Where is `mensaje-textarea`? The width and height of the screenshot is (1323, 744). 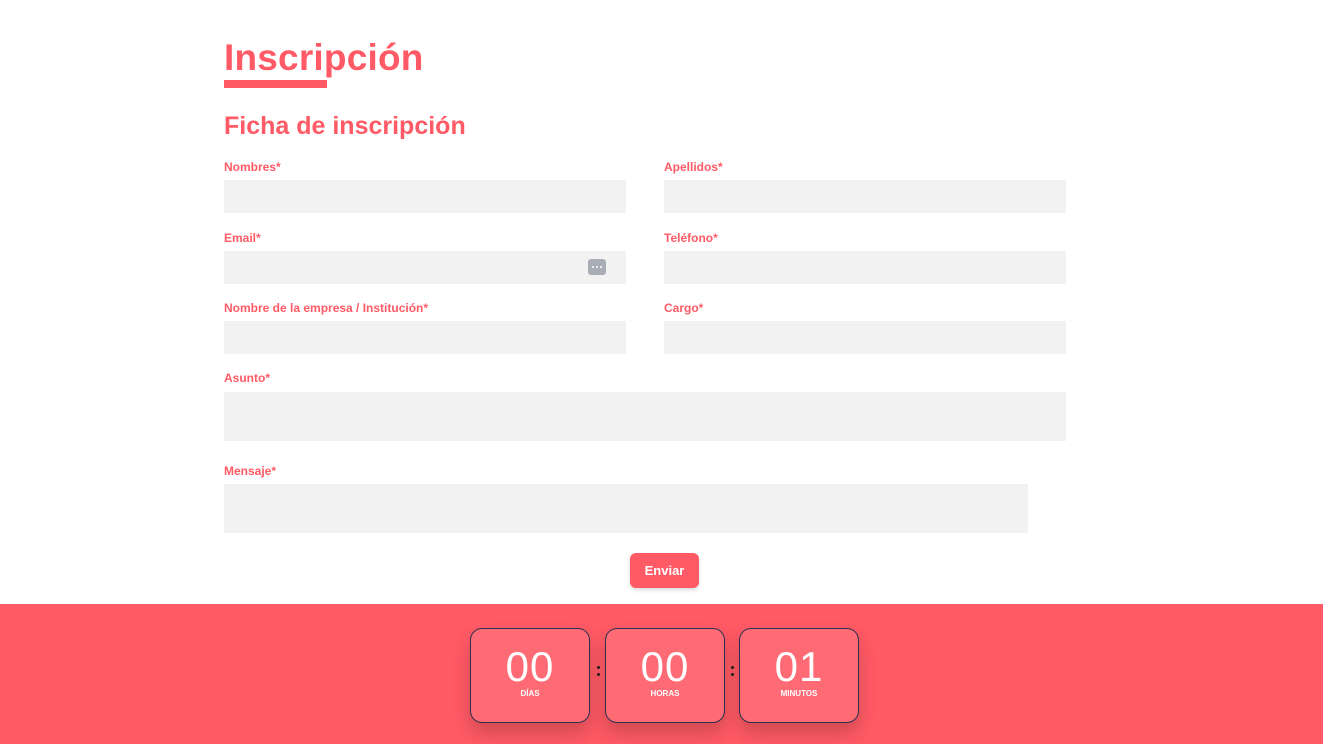
mensaje-textarea is located at coordinates (626, 508).